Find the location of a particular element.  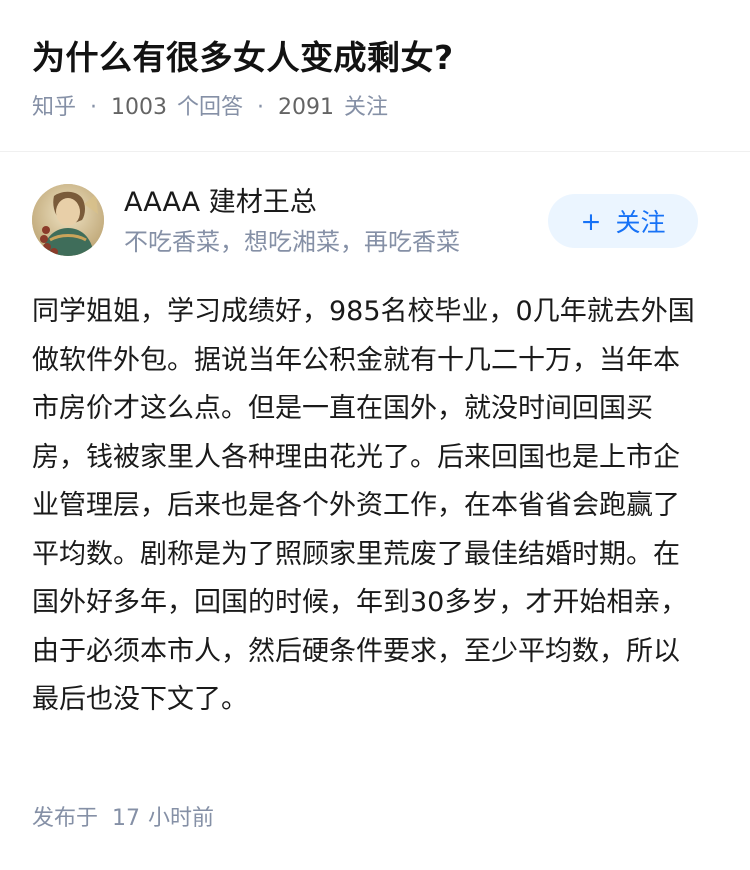

avatar-image is located at coordinates (68, 220).